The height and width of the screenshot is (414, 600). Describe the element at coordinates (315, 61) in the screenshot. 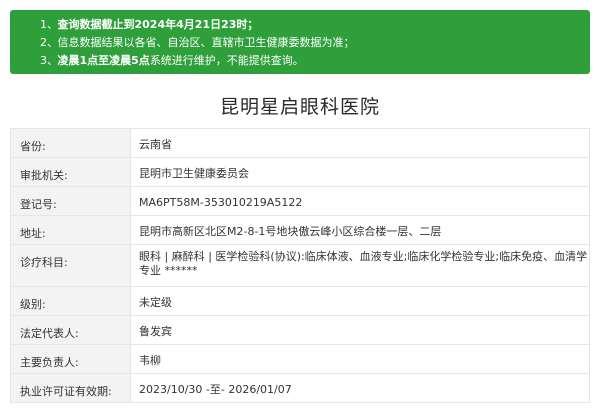

I see `notice-item: 3、 凌晨1点至凌晨5点系统进行维护，不能提供查询。` at that location.